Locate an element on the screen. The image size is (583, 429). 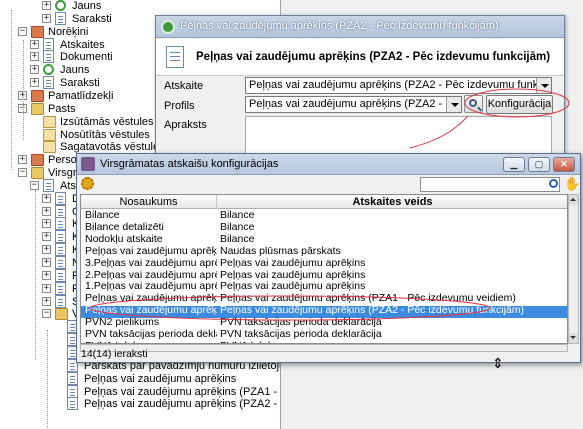
maximize-icon: ▢ is located at coordinates (539, 164).